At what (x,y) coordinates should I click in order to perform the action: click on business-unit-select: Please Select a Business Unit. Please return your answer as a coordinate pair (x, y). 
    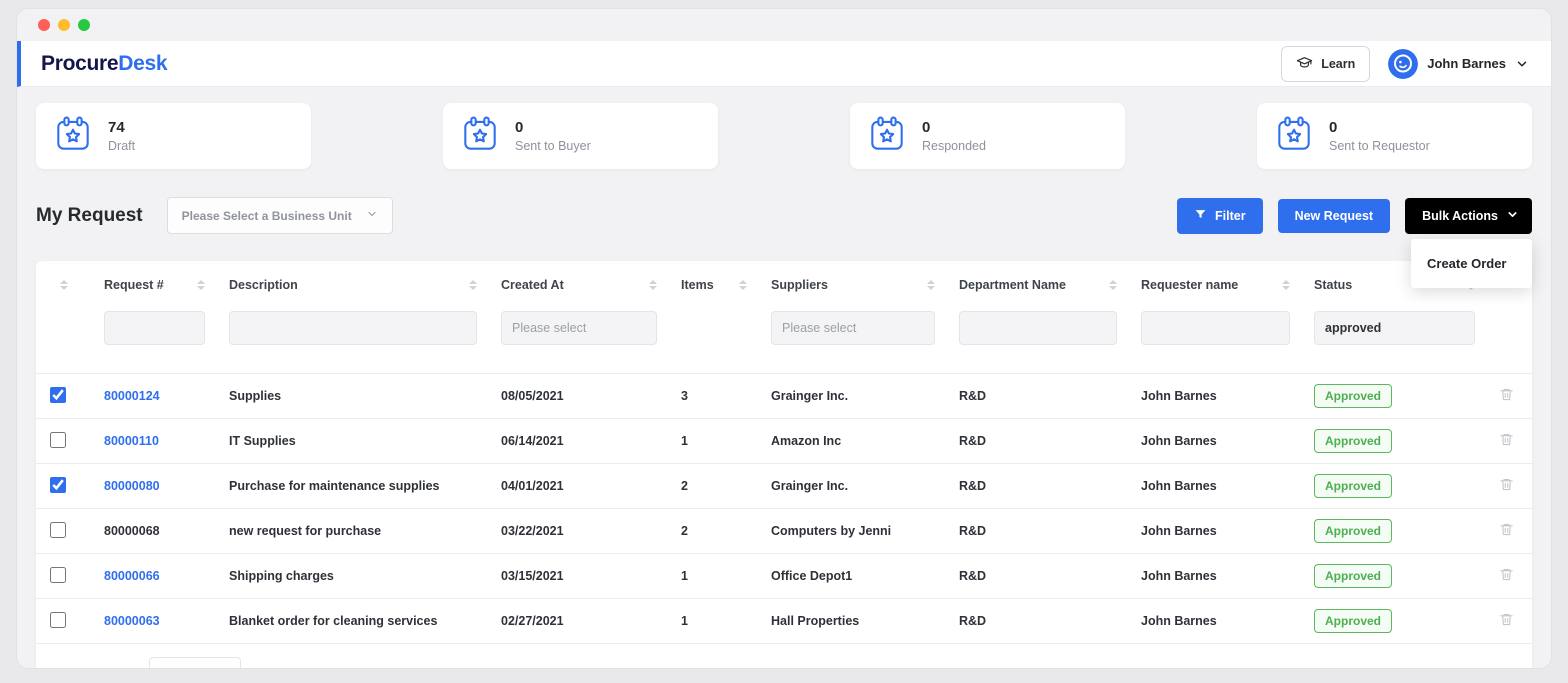
    Looking at the image, I should click on (279, 215).